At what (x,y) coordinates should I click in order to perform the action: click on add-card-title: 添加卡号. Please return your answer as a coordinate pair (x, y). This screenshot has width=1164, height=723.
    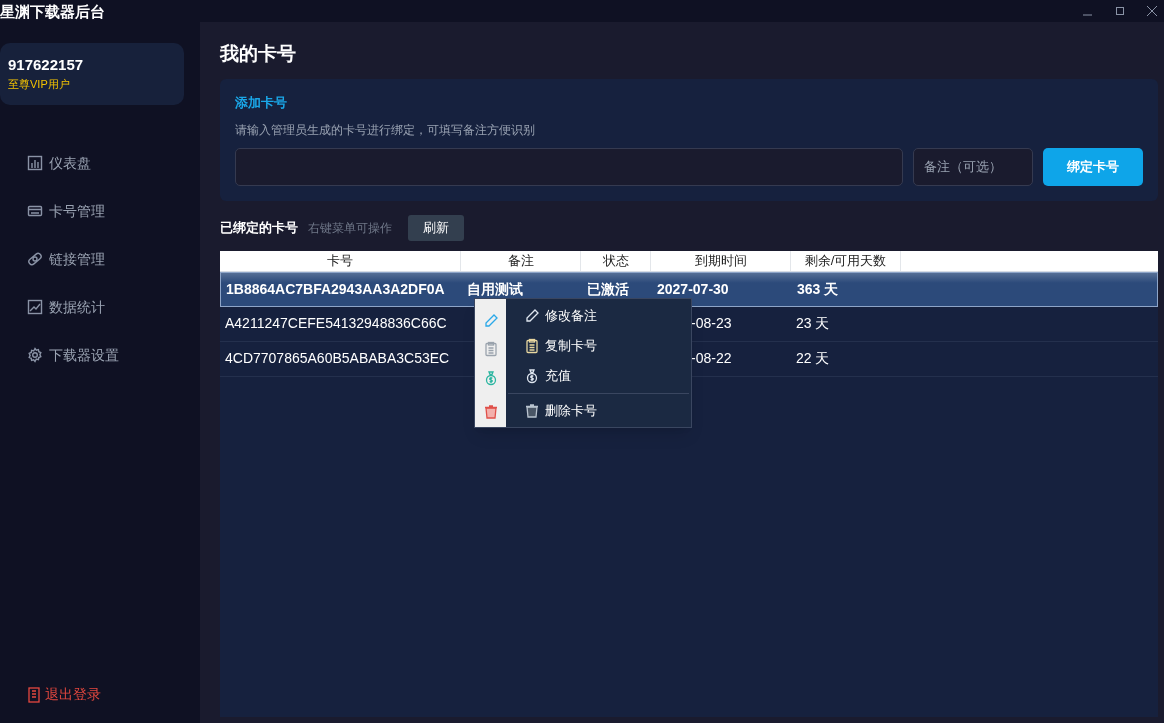
    Looking at the image, I should click on (261, 103).